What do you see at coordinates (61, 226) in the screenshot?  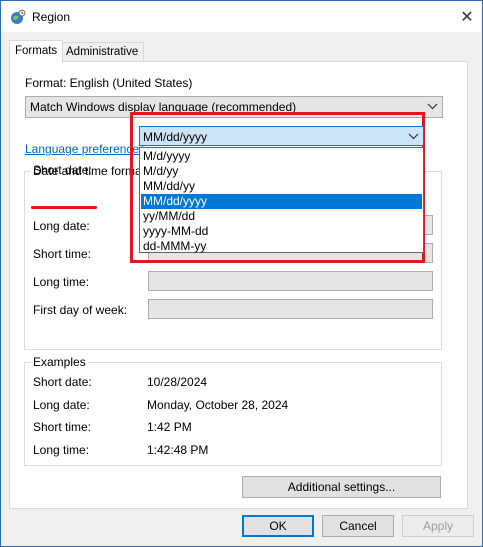 I see `long-date-label: Long date:` at bounding box center [61, 226].